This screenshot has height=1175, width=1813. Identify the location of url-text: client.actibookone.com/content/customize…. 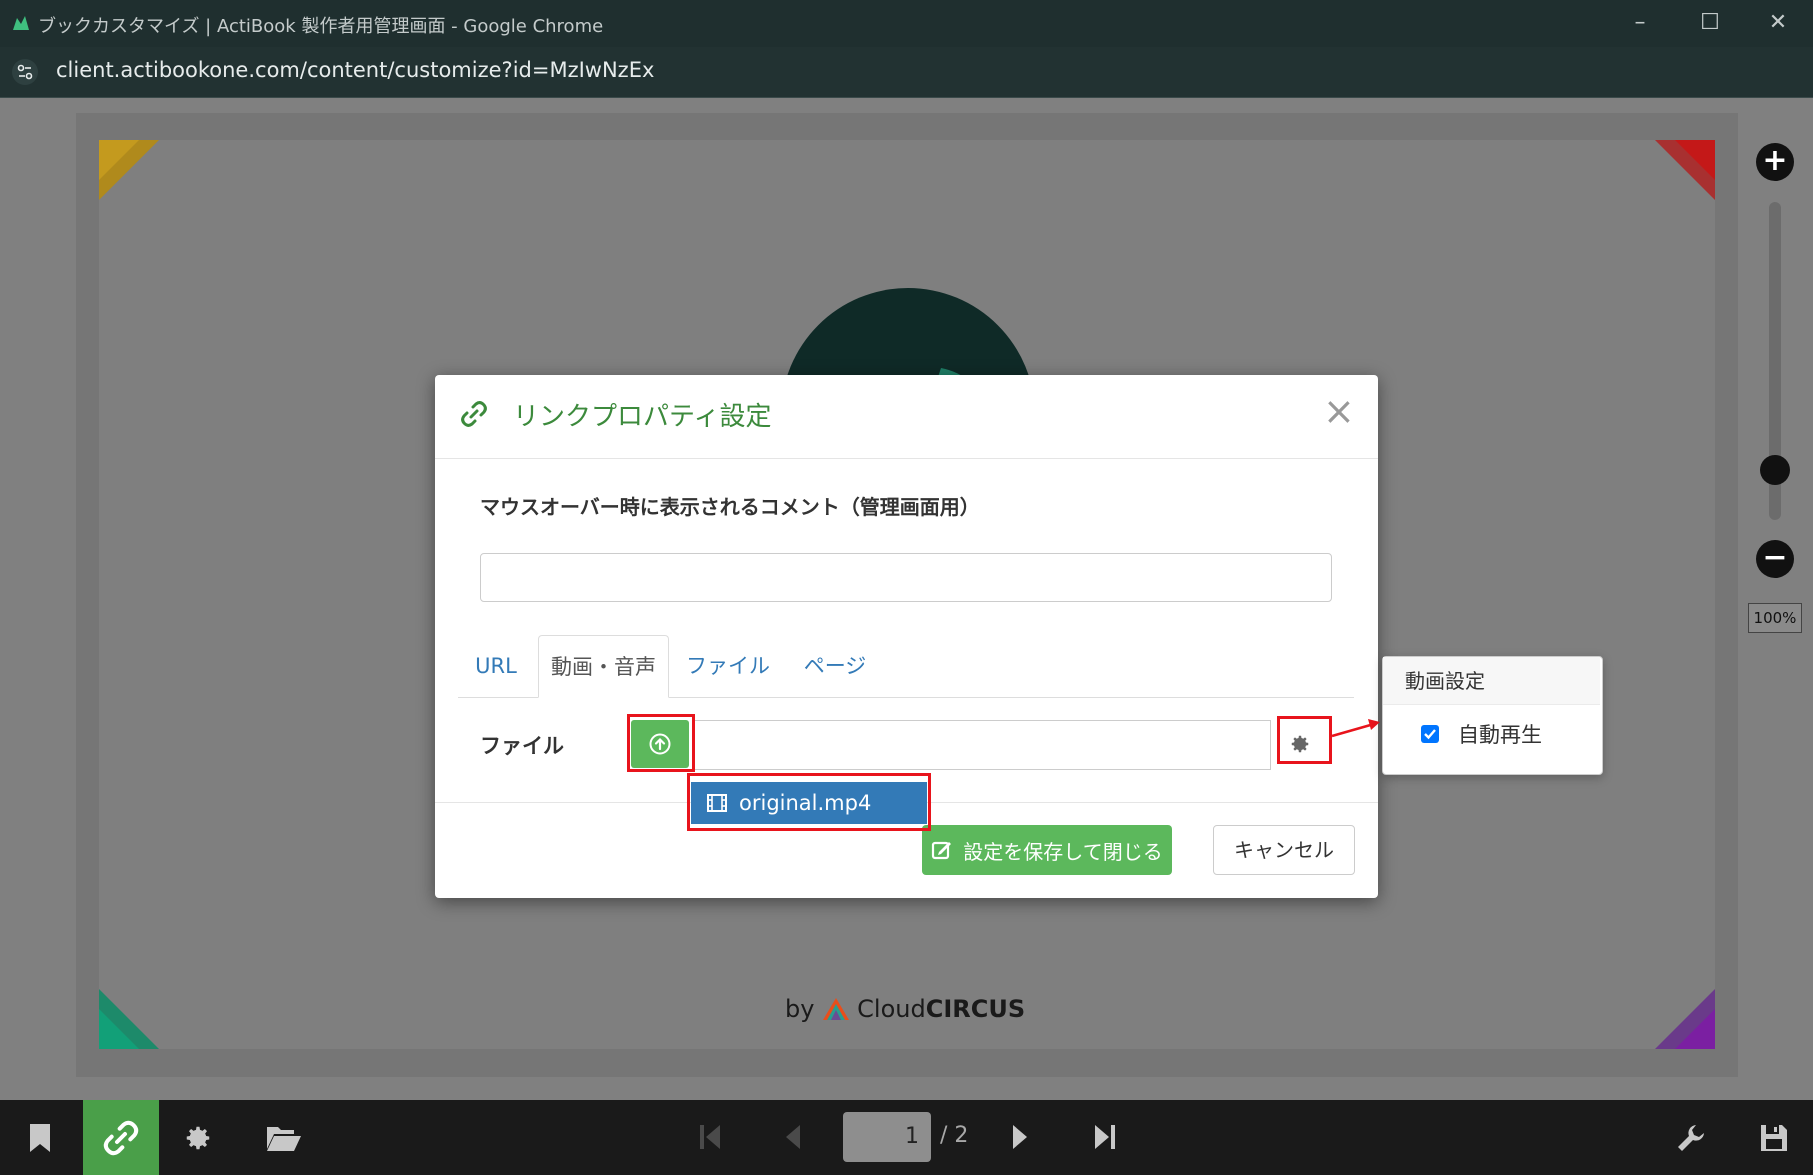
(355, 70).